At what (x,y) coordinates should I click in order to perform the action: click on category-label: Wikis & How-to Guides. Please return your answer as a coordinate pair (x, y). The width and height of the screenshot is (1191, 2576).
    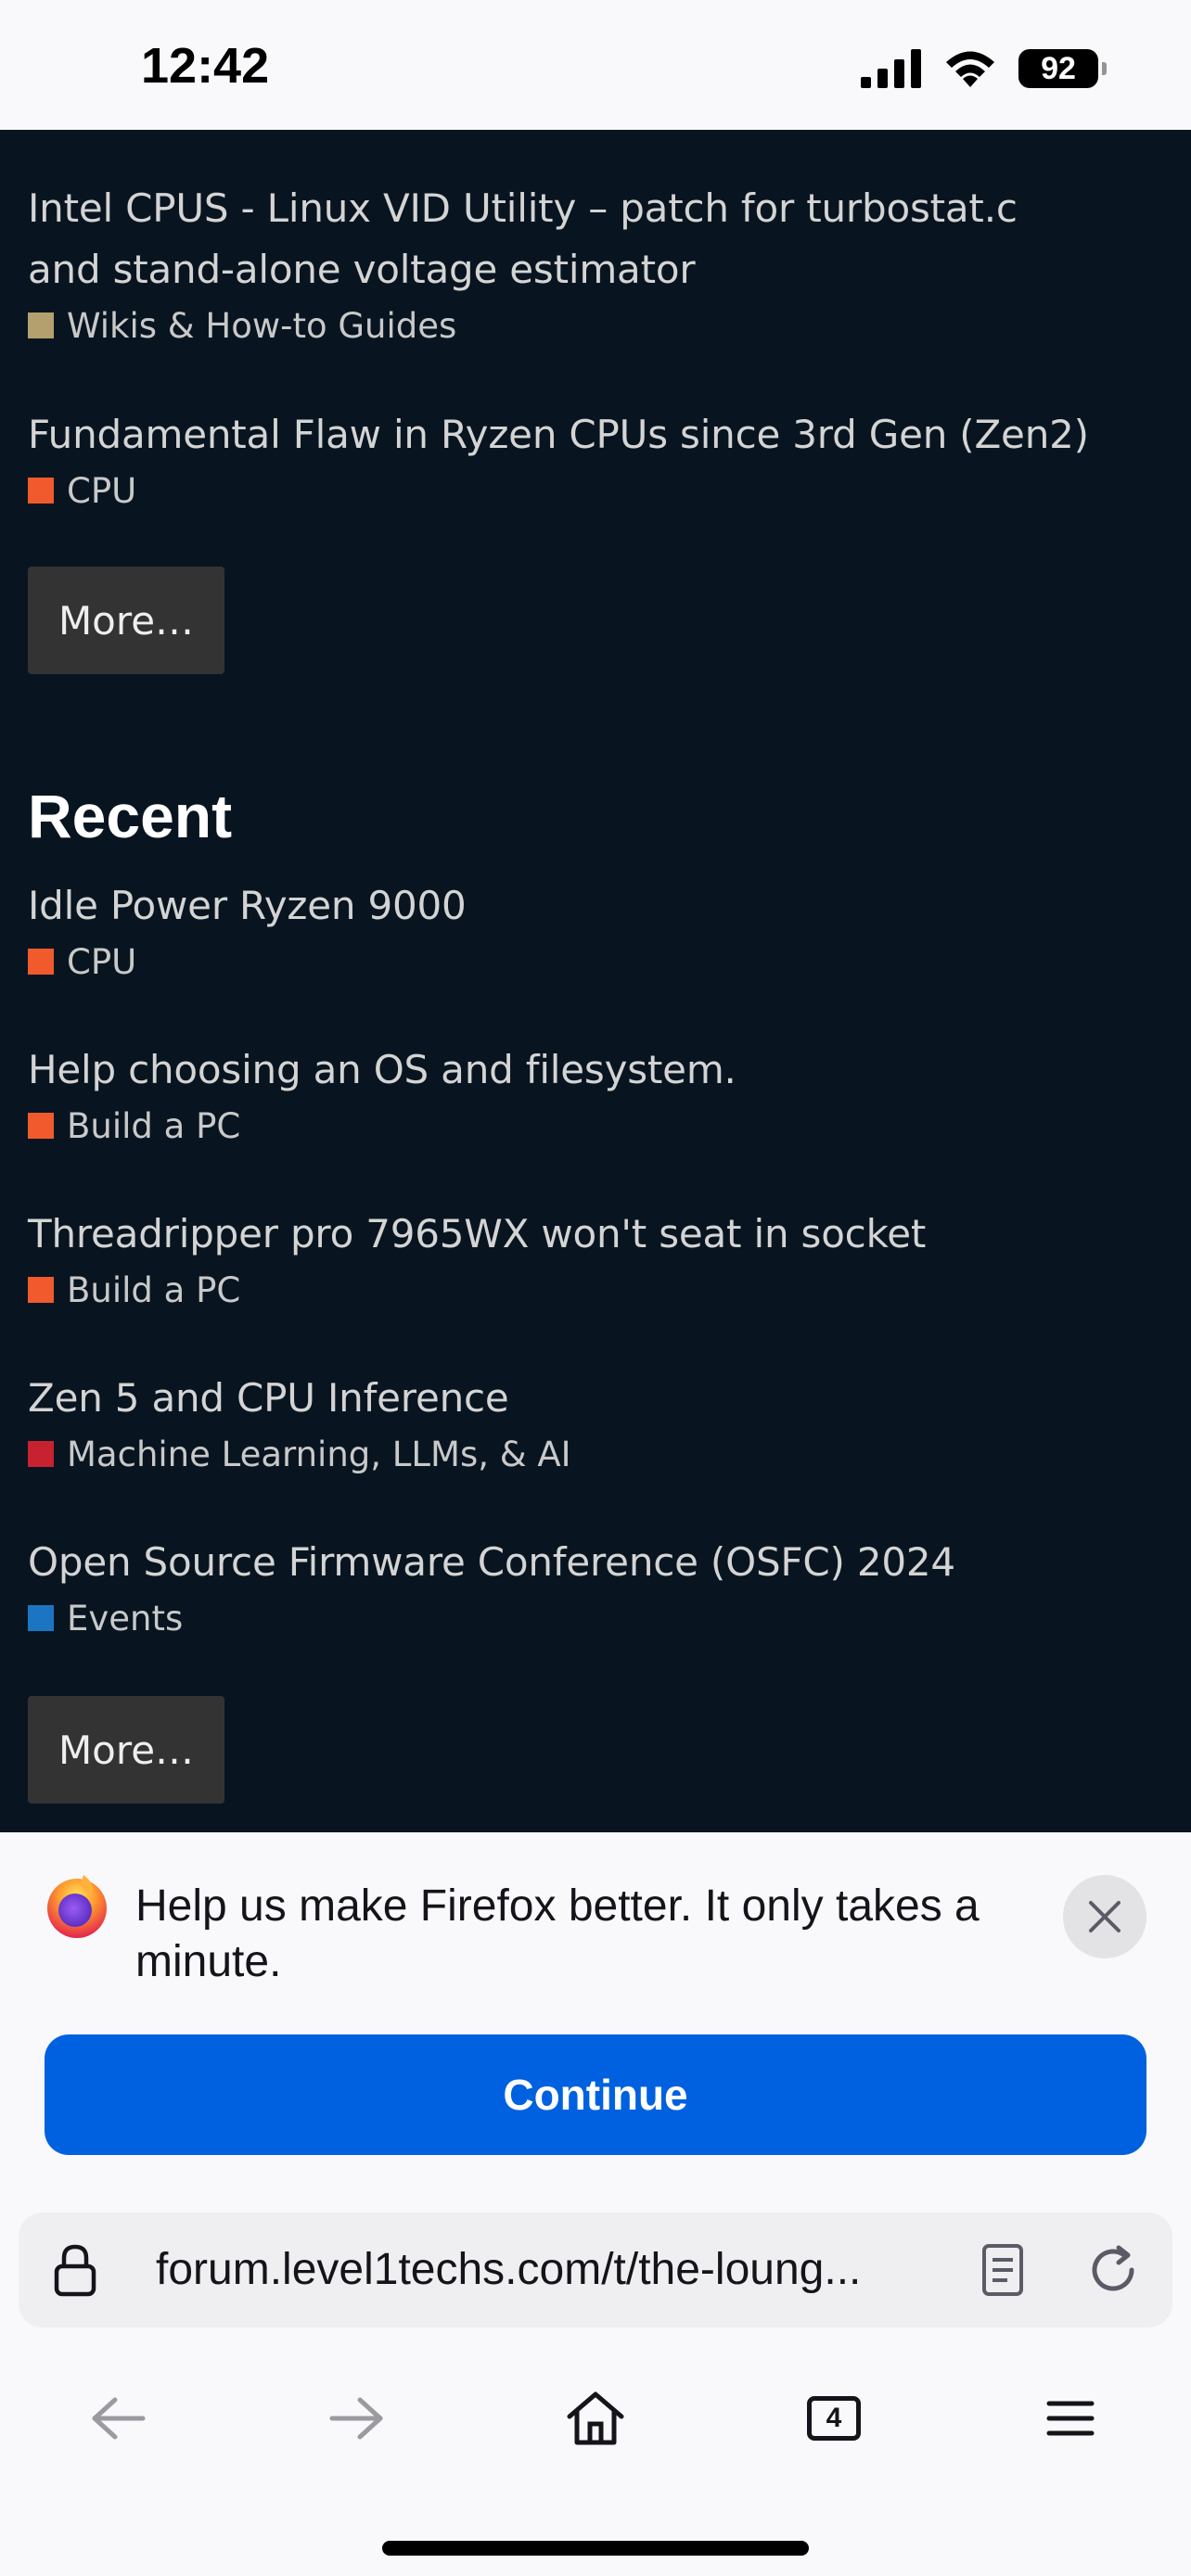
    Looking at the image, I should click on (261, 326).